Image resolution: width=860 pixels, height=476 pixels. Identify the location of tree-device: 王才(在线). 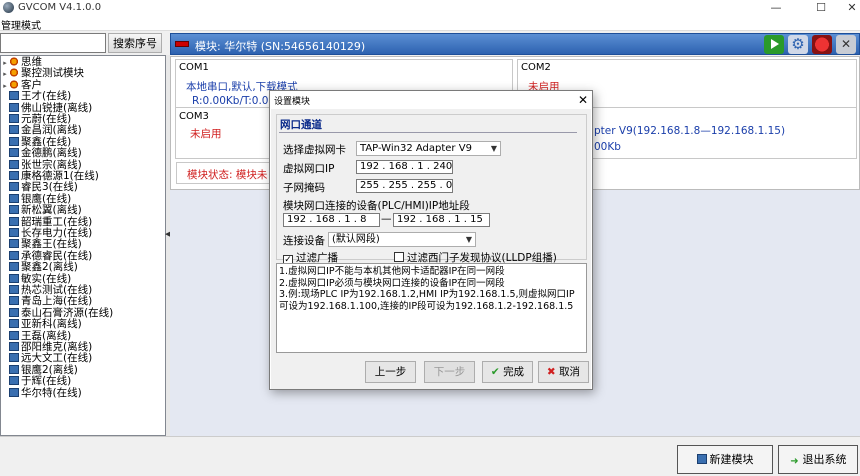
(36, 96).